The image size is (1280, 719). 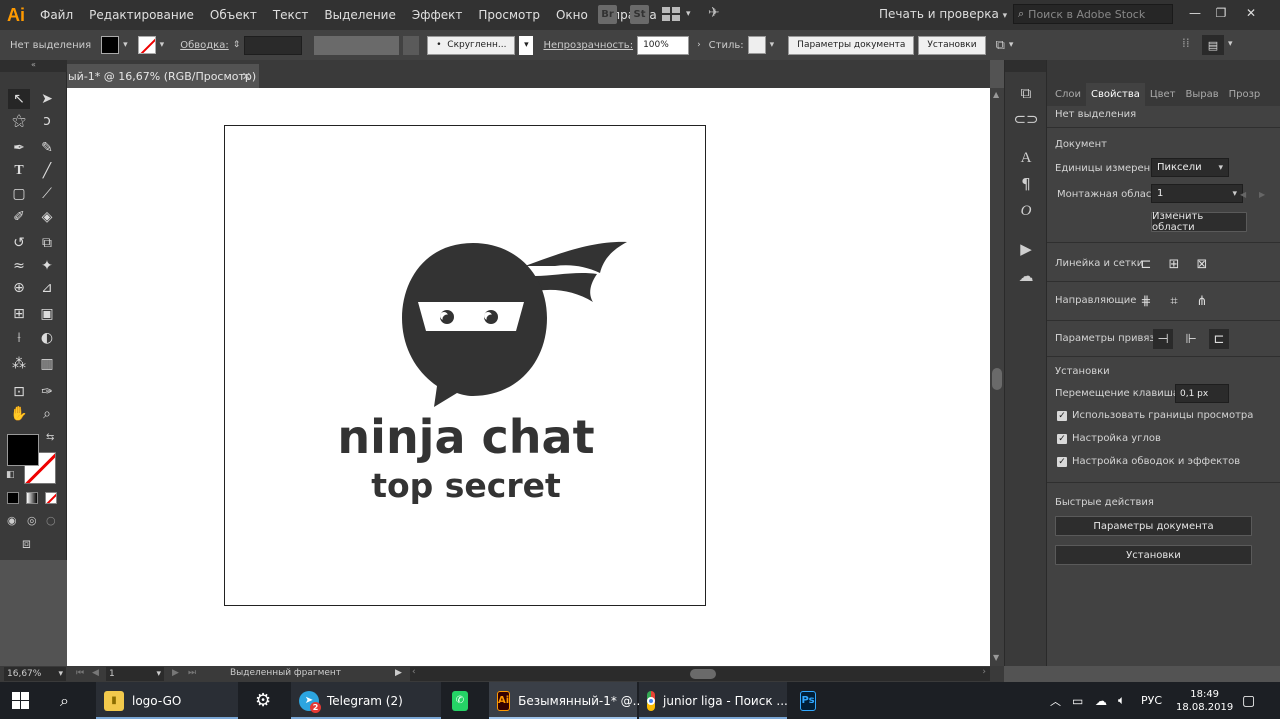 I want to click on shape-builder-icon: ⊕, so click(x=19, y=288).